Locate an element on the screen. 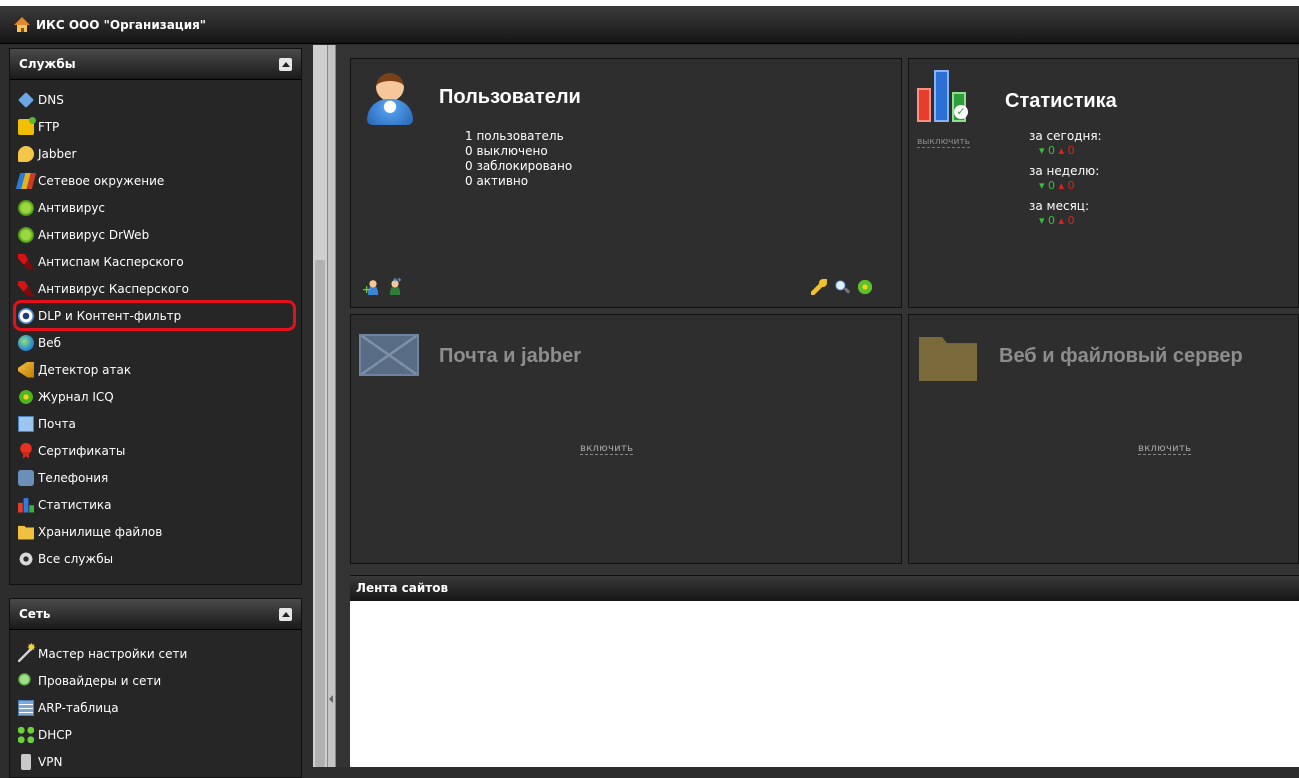  sidebar-item-stats: Статистика is located at coordinates (155, 504).